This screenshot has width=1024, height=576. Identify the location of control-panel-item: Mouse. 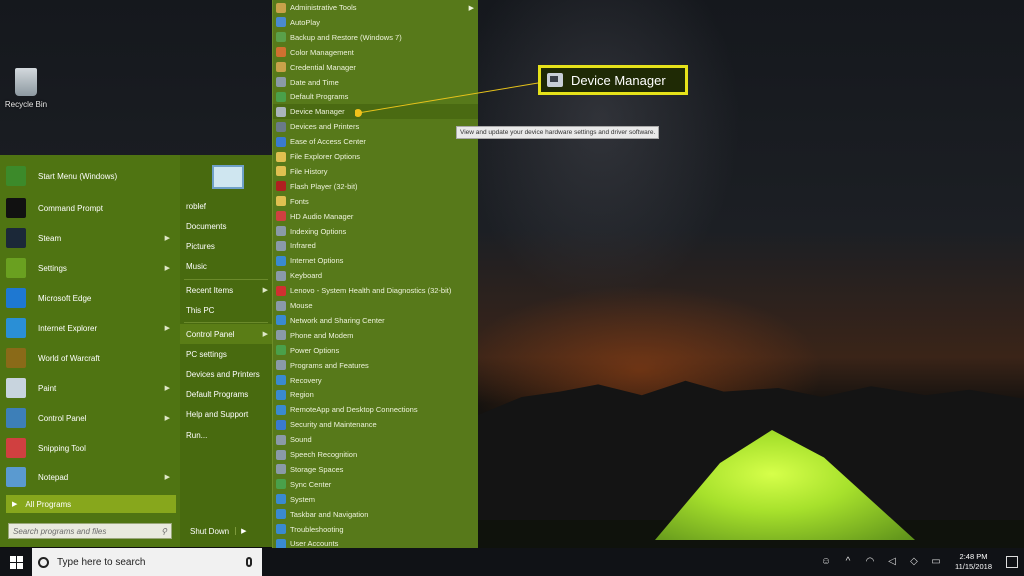
(375, 305).